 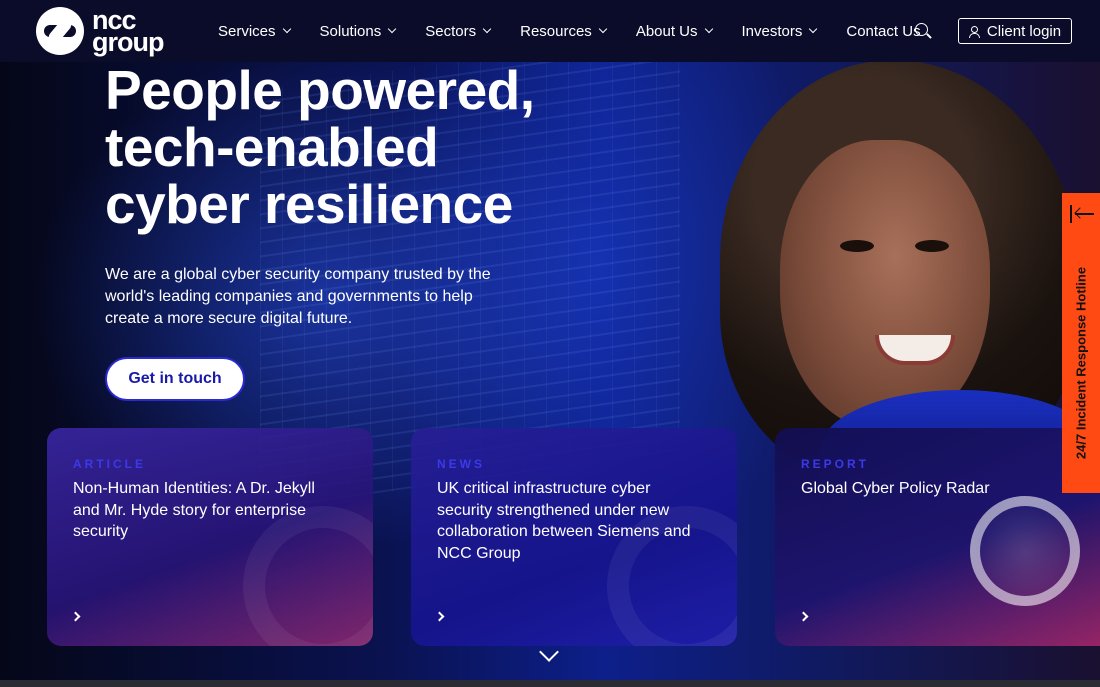 I want to click on menu-item-contact-us: Contact Us, so click(x=883, y=31).